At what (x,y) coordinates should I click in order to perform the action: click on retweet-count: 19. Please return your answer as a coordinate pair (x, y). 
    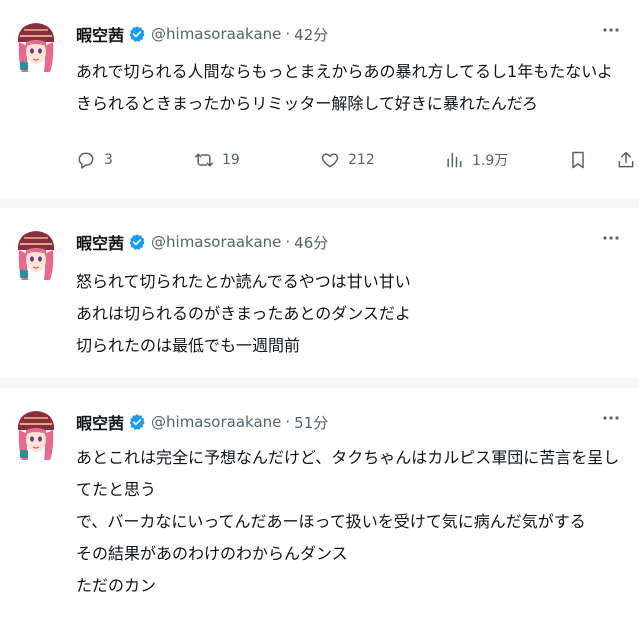
    Looking at the image, I should click on (231, 160).